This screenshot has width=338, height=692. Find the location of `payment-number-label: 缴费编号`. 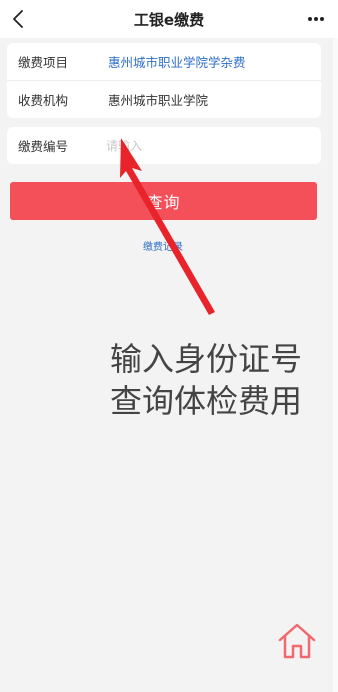

payment-number-label: 缴费编号 is located at coordinates (43, 146).